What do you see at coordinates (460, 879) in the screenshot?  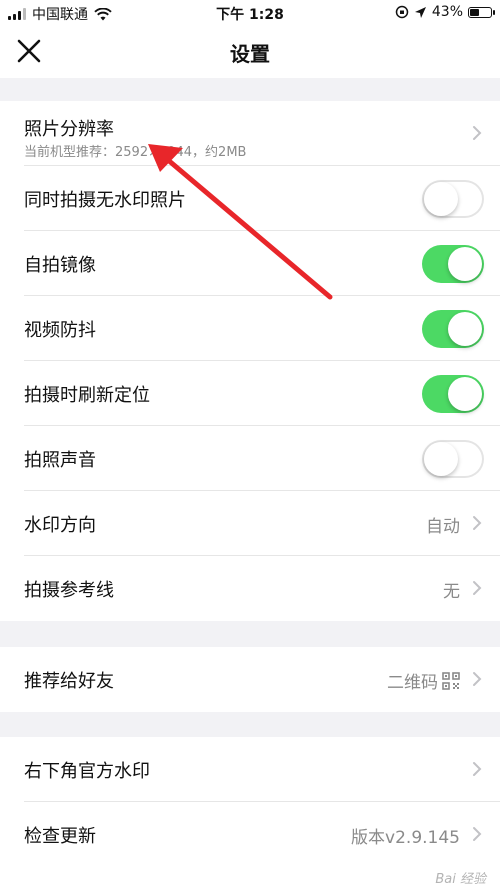 I see `baidu-jingyan-watermark: Bai 经验` at bounding box center [460, 879].